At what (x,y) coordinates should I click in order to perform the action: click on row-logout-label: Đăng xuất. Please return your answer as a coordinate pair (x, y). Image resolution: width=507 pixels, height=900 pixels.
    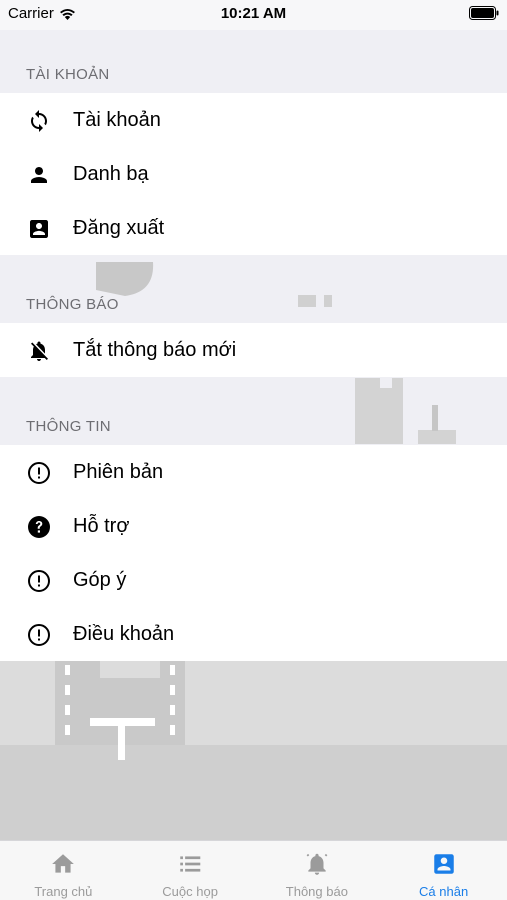
    Looking at the image, I should click on (119, 228).